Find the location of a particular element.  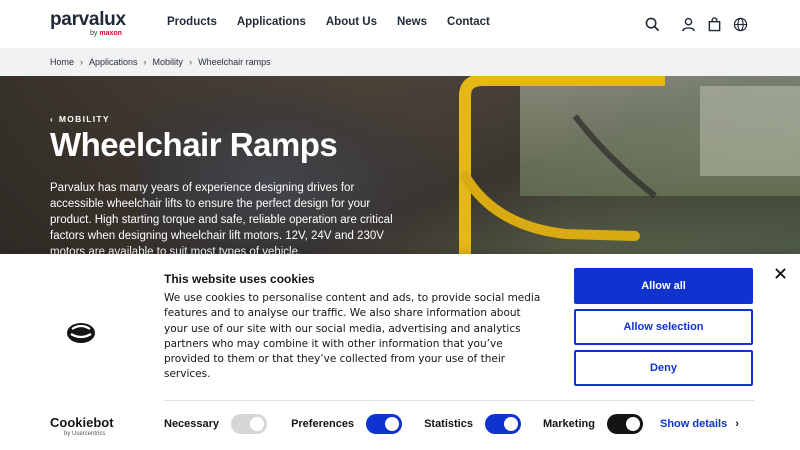

hero-eyebrow-link: ‹ MOBILITY is located at coordinates (80, 119).